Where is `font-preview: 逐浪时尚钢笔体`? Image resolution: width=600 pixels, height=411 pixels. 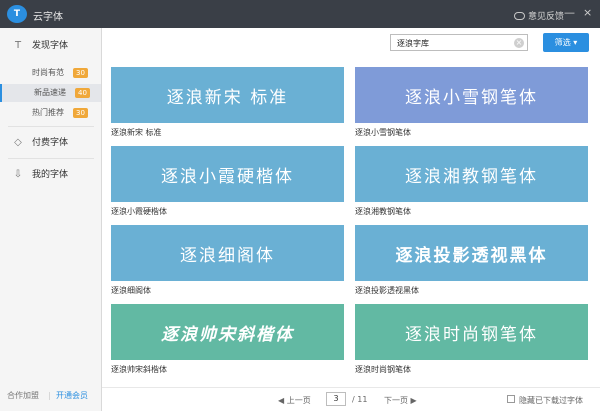
font-preview: 逐浪时尚钢笔体 is located at coordinates (471, 332).